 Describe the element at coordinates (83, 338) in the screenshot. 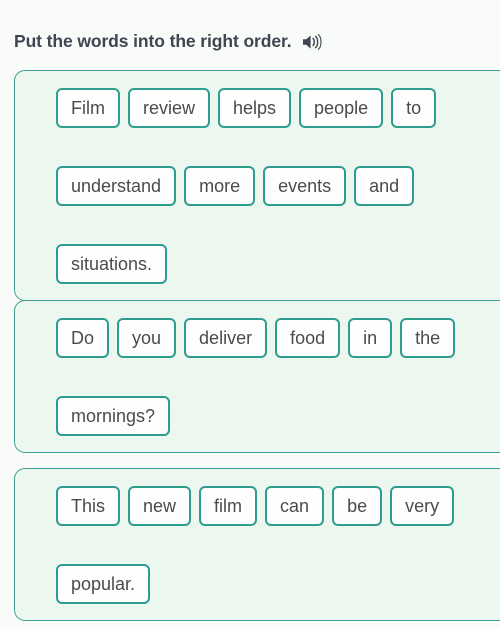

I see `word-chip: Do` at that location.